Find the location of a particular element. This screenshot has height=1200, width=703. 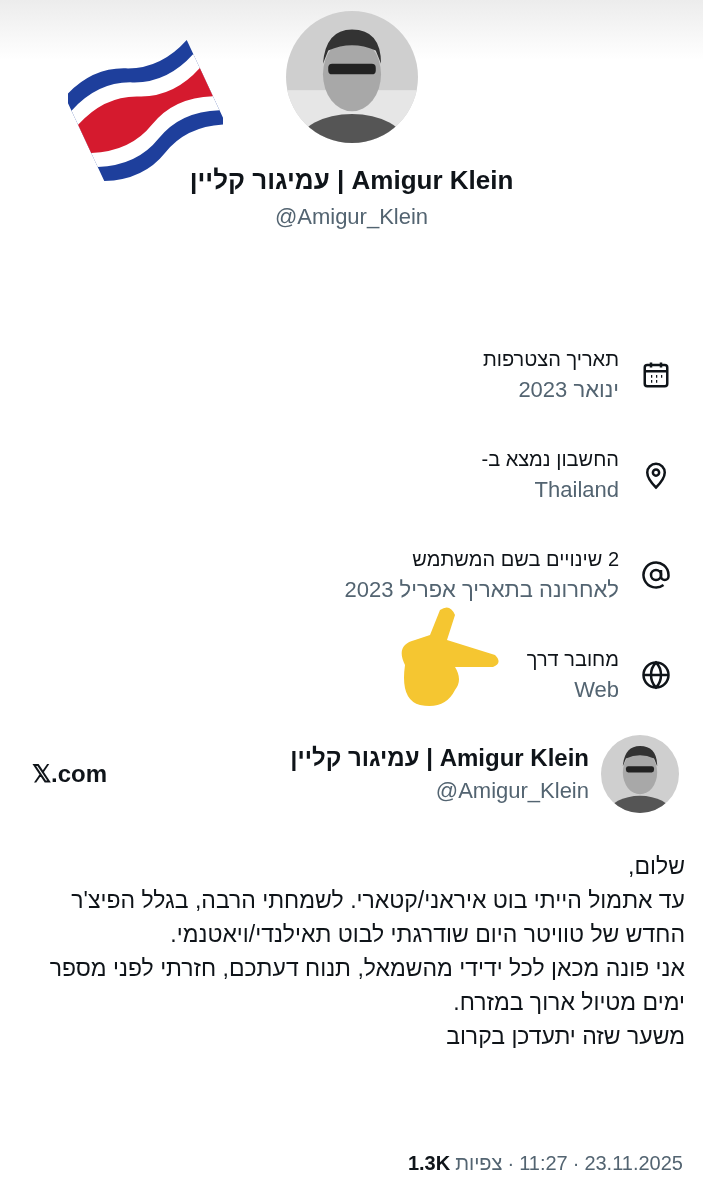

info-title: החשבון נמצא ב- is located at coordinates (550, 459).